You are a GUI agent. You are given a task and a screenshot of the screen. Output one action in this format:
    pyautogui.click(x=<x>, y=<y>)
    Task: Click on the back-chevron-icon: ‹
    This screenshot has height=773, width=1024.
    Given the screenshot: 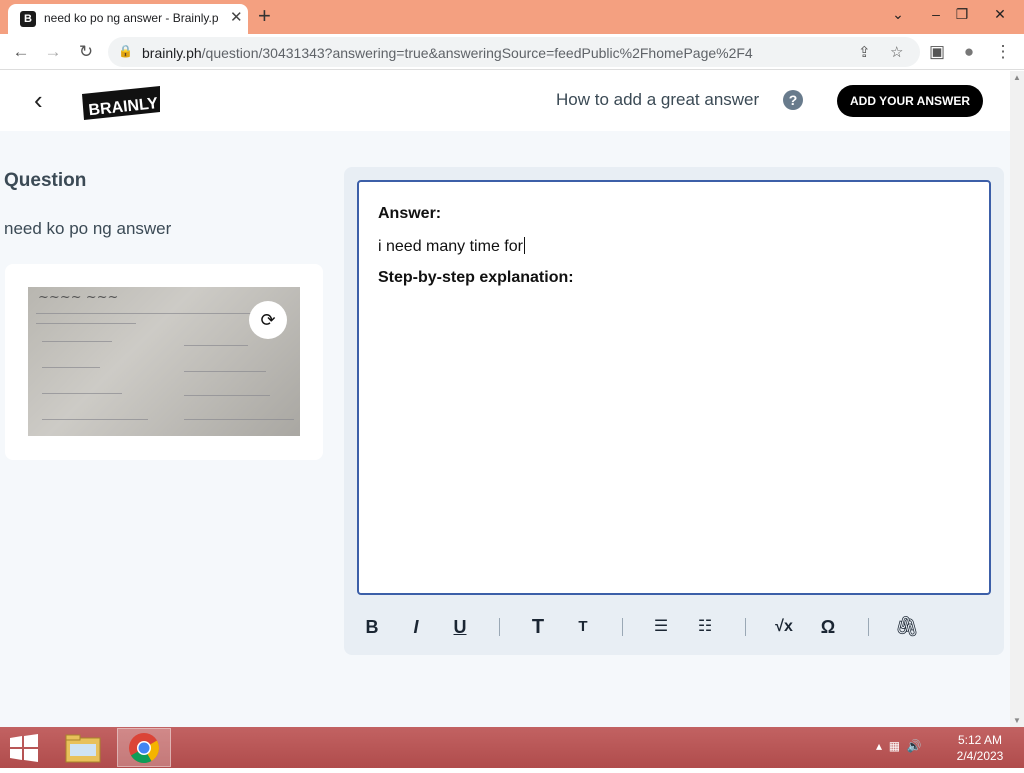 What is the action you would take?
    pyautogui.click(x=38, y=100)
    